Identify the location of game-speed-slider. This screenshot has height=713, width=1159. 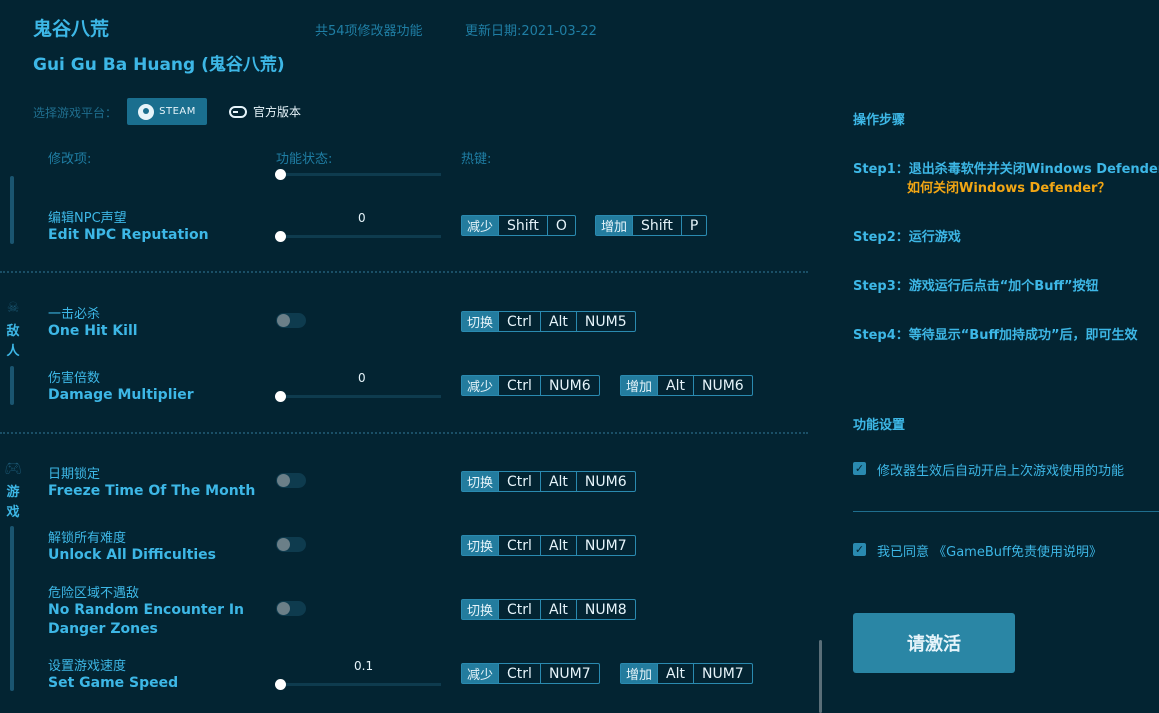
(358, 684).